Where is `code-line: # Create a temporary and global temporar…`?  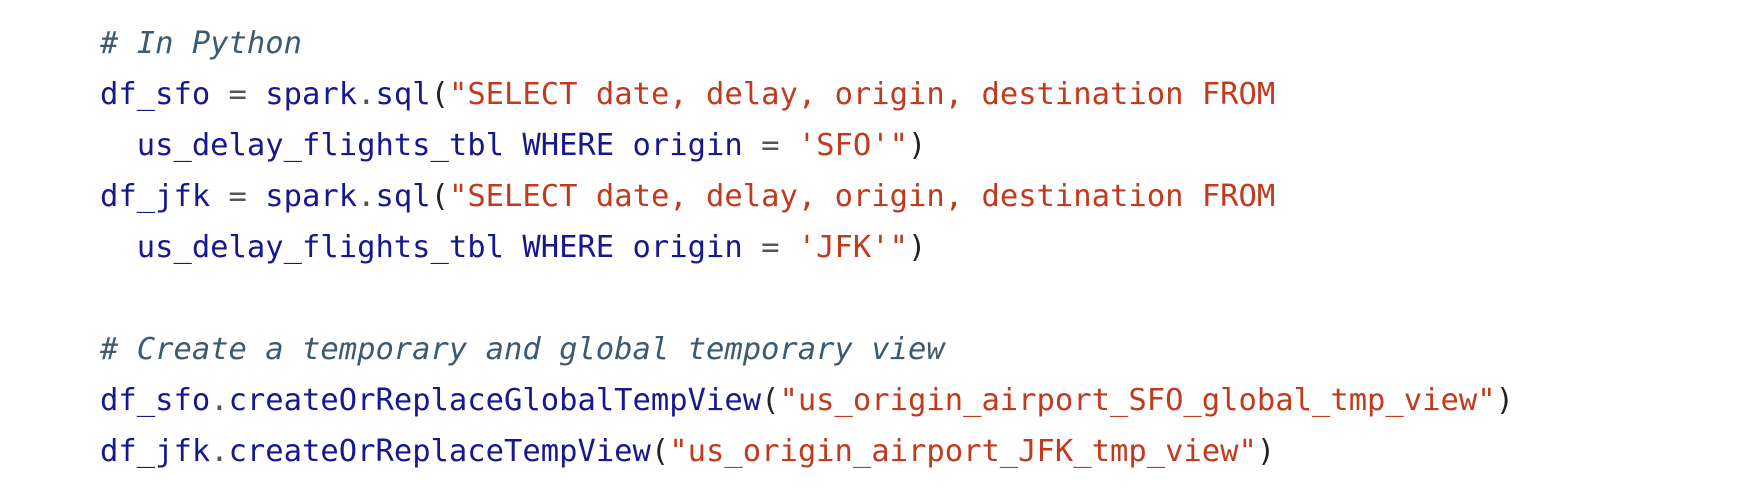
code-line: # Create a temporary and global temporar… is located at coordinates (807, 349).